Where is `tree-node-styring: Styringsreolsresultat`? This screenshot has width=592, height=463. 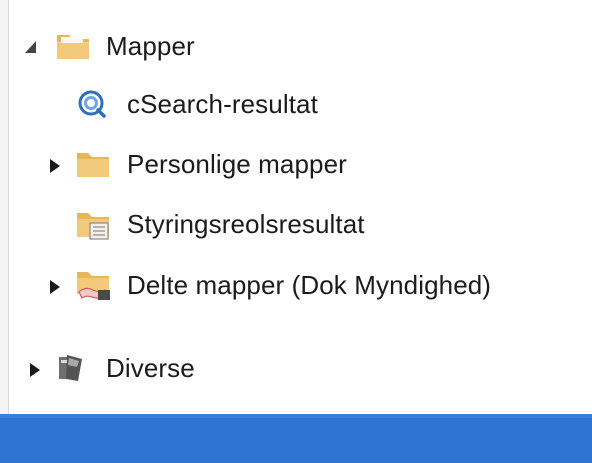
tree-node-styring: Styringsreolsresultat is located at coordinates (244, 224).